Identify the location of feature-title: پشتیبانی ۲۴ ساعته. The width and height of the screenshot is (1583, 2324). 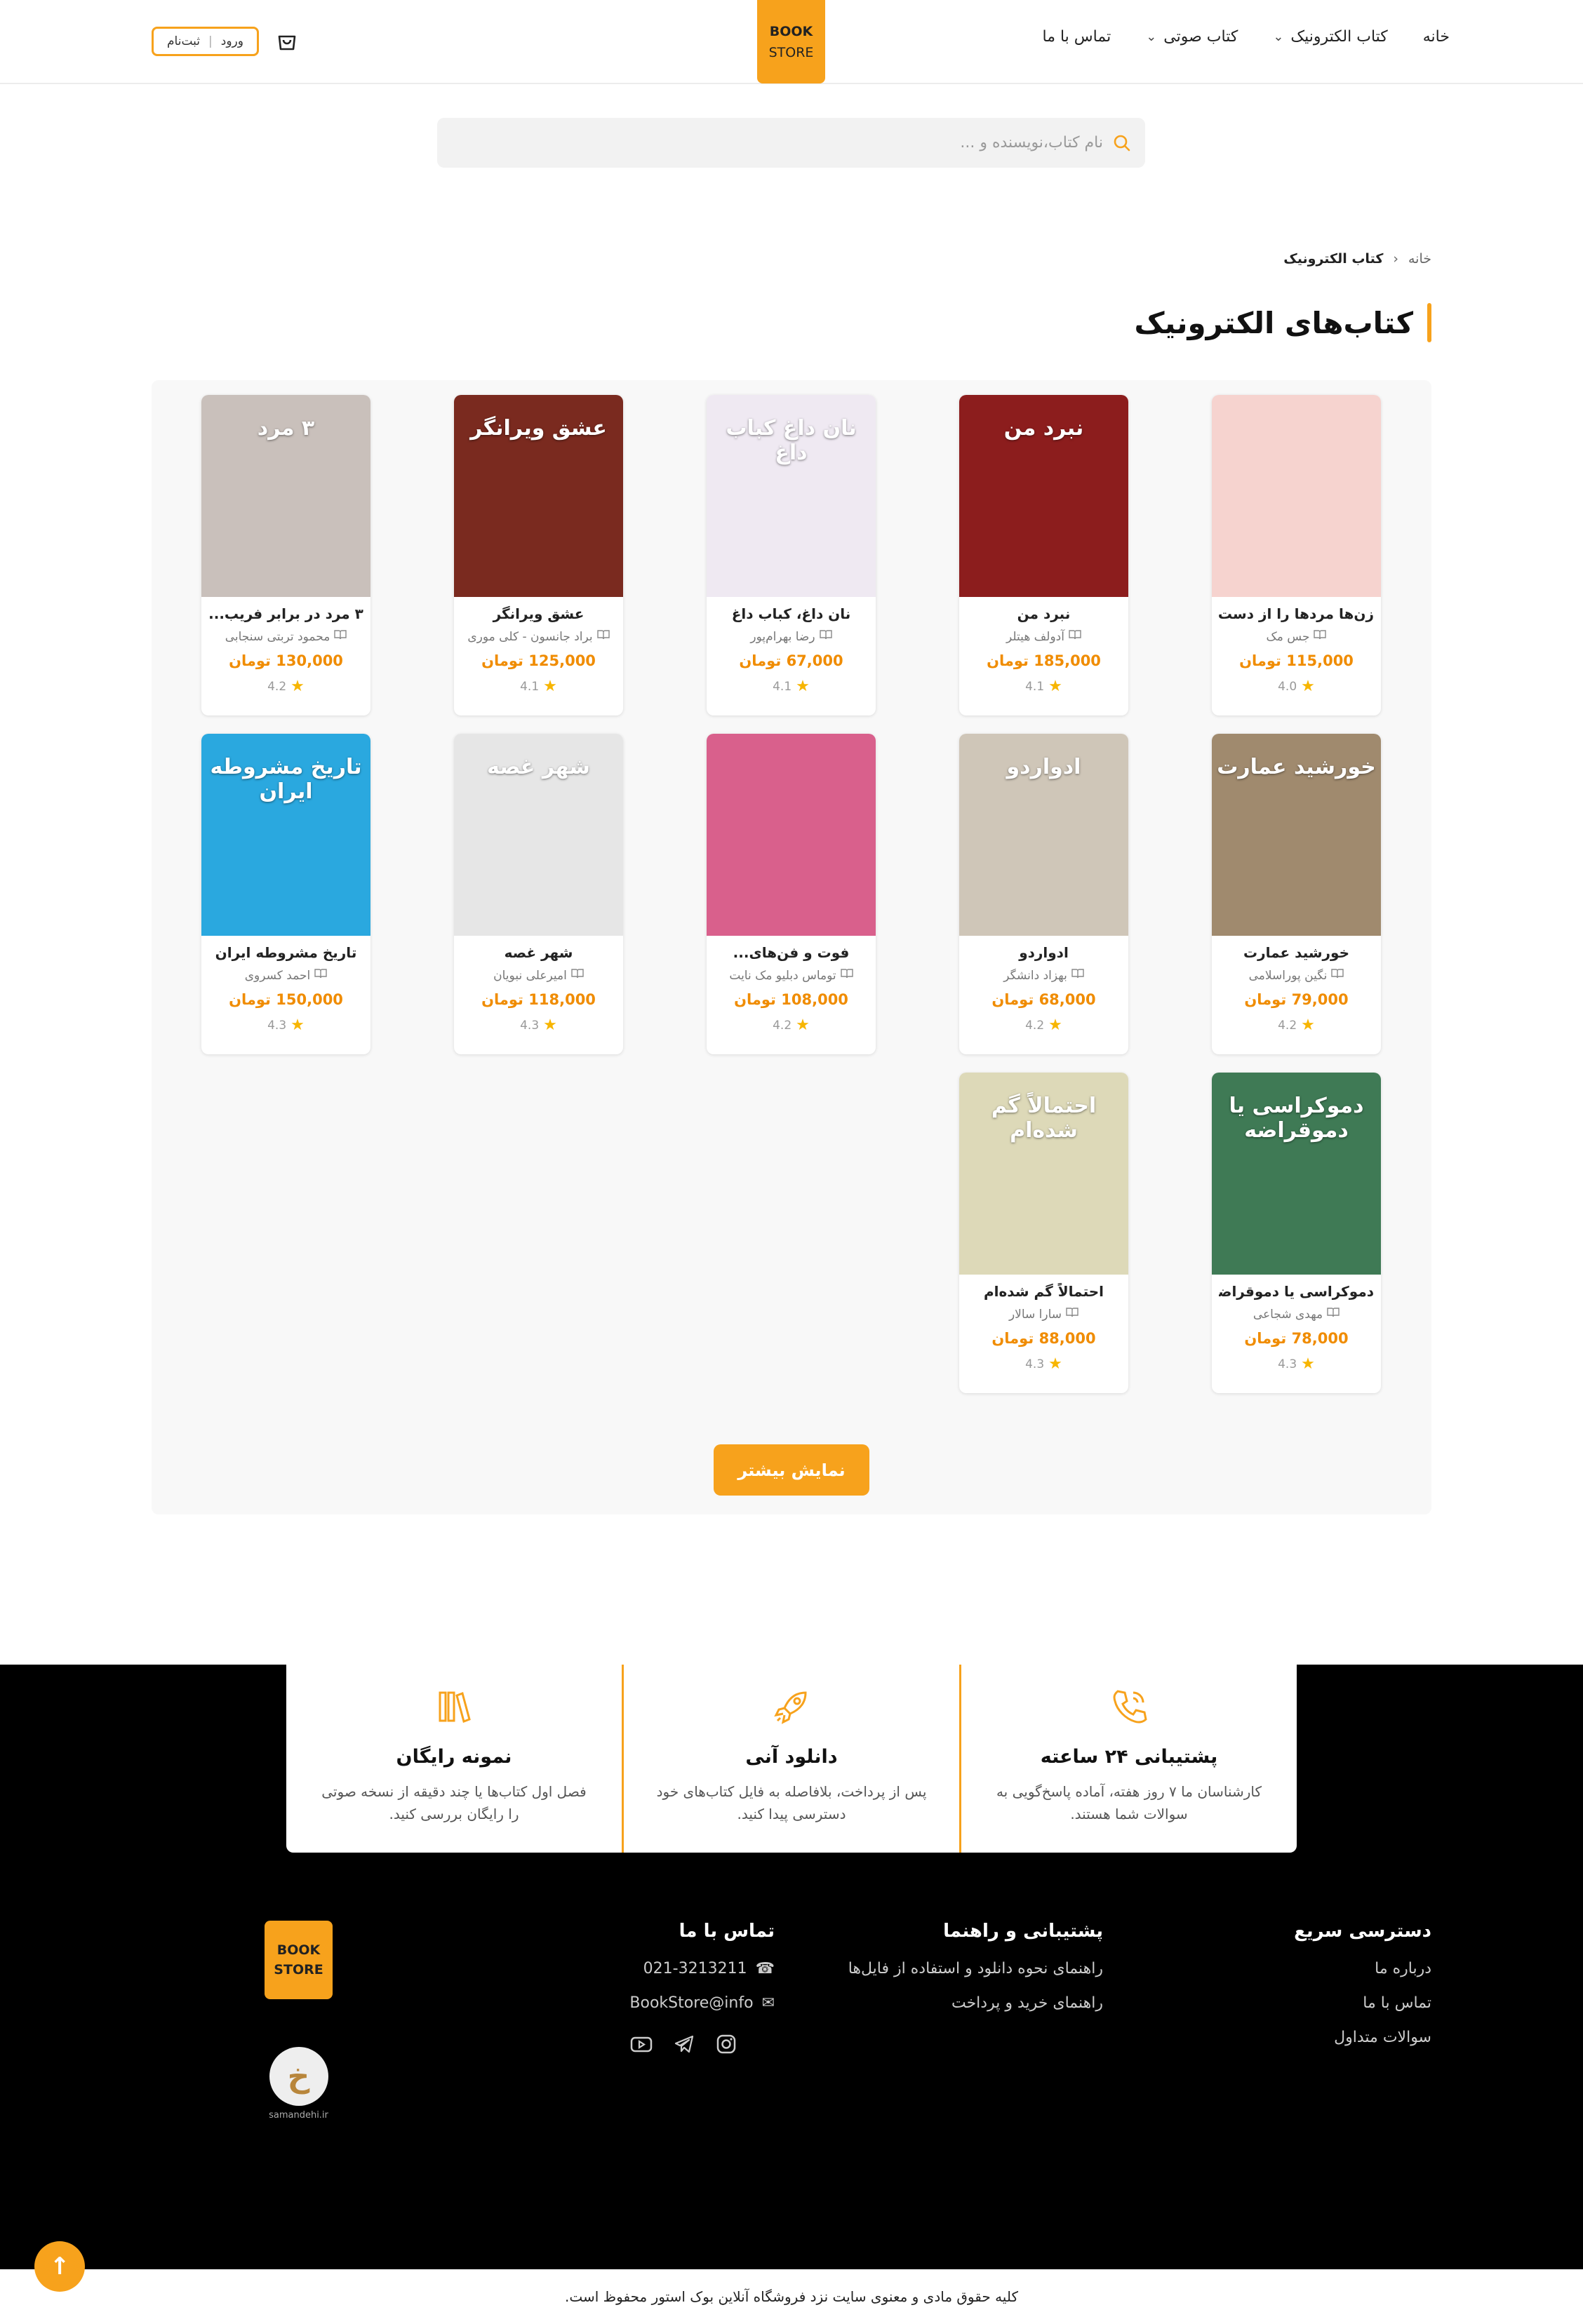
(1129, 1757).